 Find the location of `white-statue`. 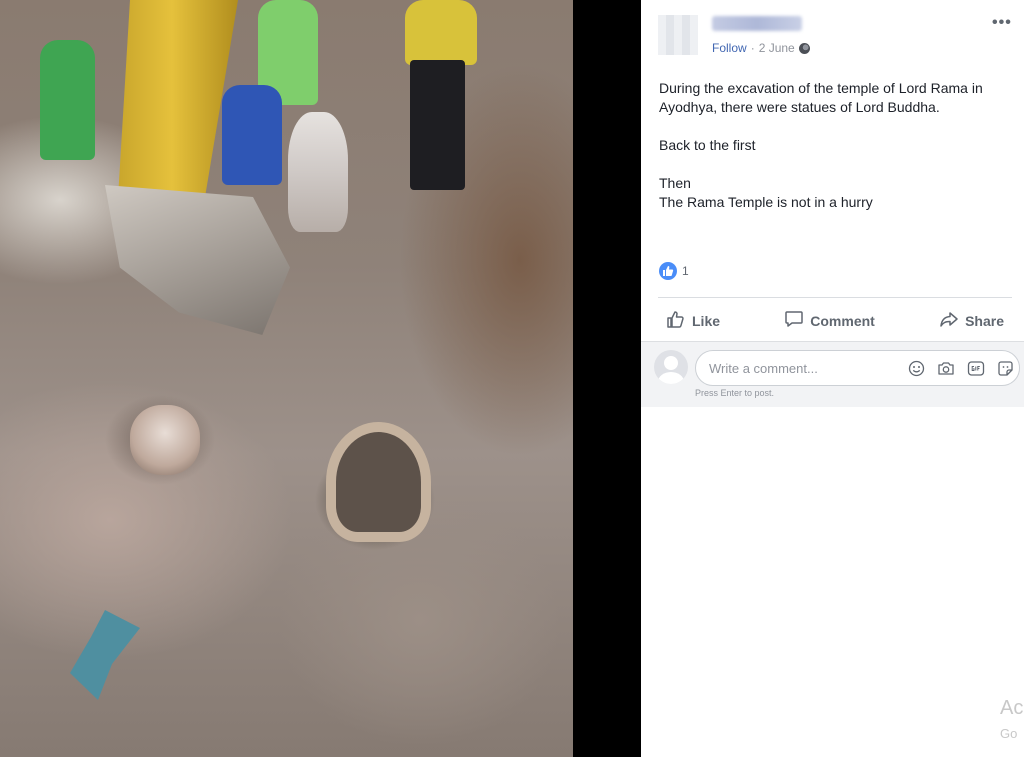

white-statue is located at coordinates (318, 172).